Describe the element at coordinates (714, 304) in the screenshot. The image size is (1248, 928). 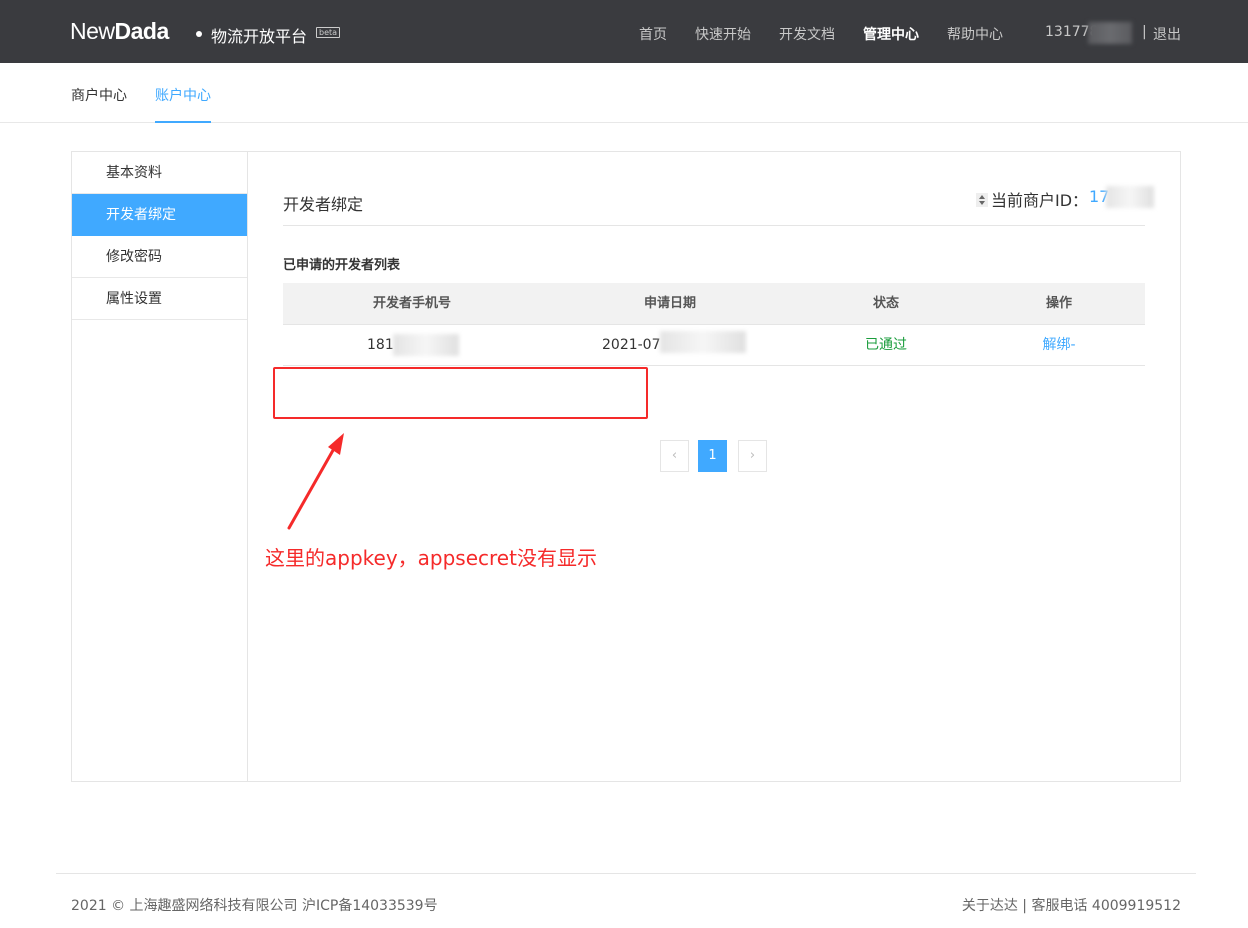
I see `table-header: 开发者手机号 申请日期 状态 操作` at that location.